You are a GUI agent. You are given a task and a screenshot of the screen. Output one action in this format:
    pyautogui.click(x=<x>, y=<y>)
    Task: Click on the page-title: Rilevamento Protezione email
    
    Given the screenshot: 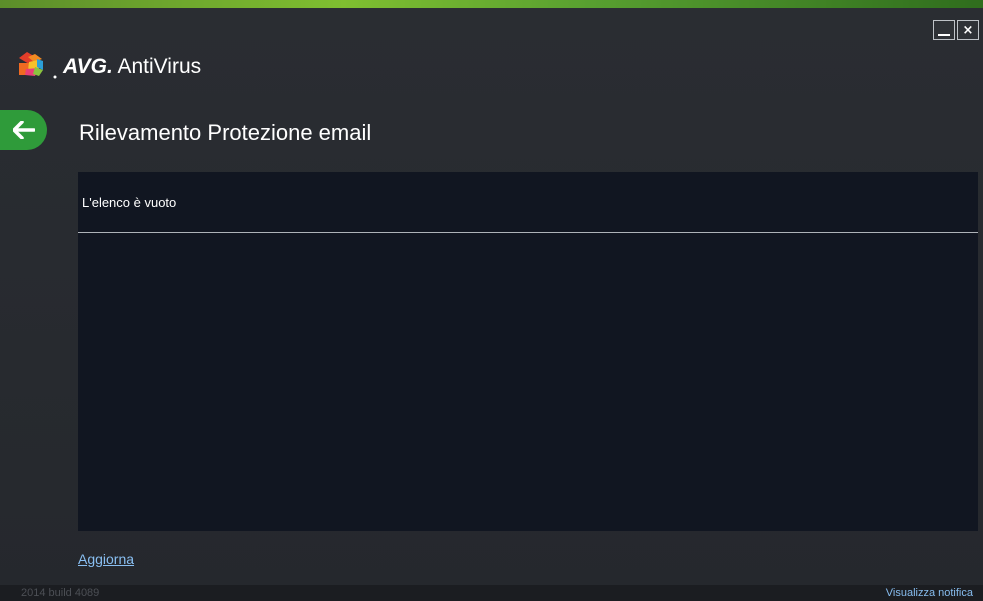 What is the action you would take?
    pyautogui.click(x=225, y=132)
    